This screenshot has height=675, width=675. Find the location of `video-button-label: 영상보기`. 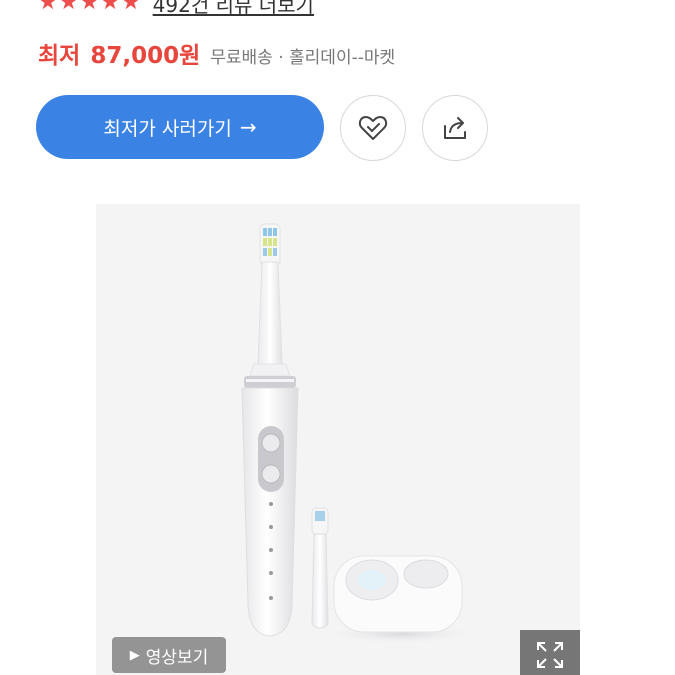

video-button-label: 영상보기 is located at coordinates (177, 657).